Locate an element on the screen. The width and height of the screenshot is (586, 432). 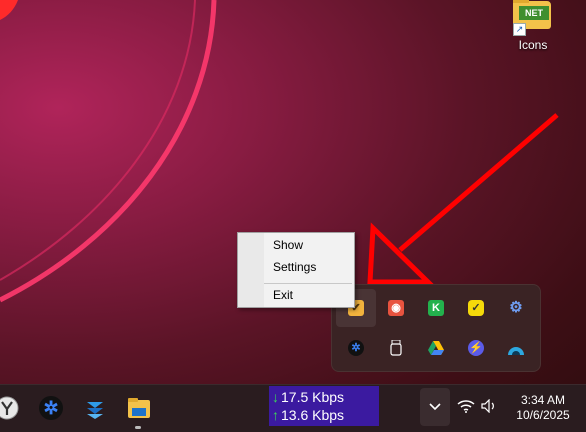
clock-time: 3:34 AM is located at coordinates (543, 400).